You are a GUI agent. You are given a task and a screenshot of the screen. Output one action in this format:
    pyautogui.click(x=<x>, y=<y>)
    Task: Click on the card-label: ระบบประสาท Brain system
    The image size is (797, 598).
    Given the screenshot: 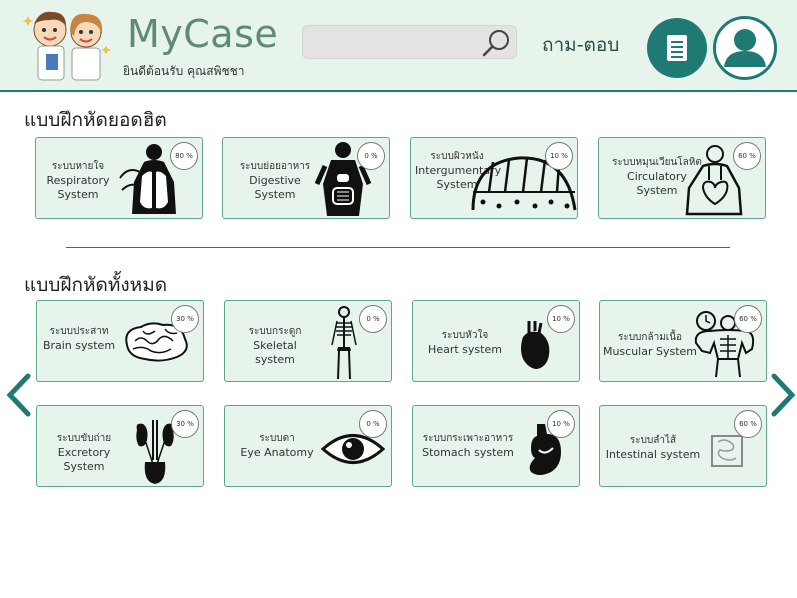 What is the action you would take?
    pyautogui.click(x=79, y=339)
    